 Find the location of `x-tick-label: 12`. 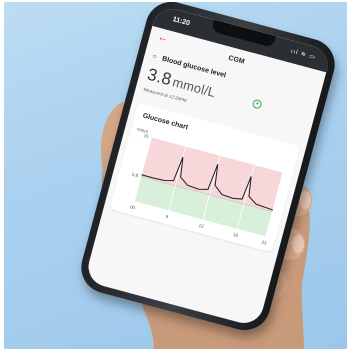

x-tick-label: 12 is located at coordinates (201, 226).